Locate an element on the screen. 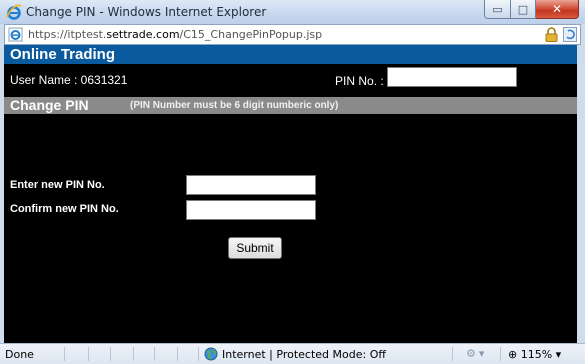 The image size is (585, 364). window-title: Change PIN - Windows Internet Explorer is located at coordinates (146, 12).